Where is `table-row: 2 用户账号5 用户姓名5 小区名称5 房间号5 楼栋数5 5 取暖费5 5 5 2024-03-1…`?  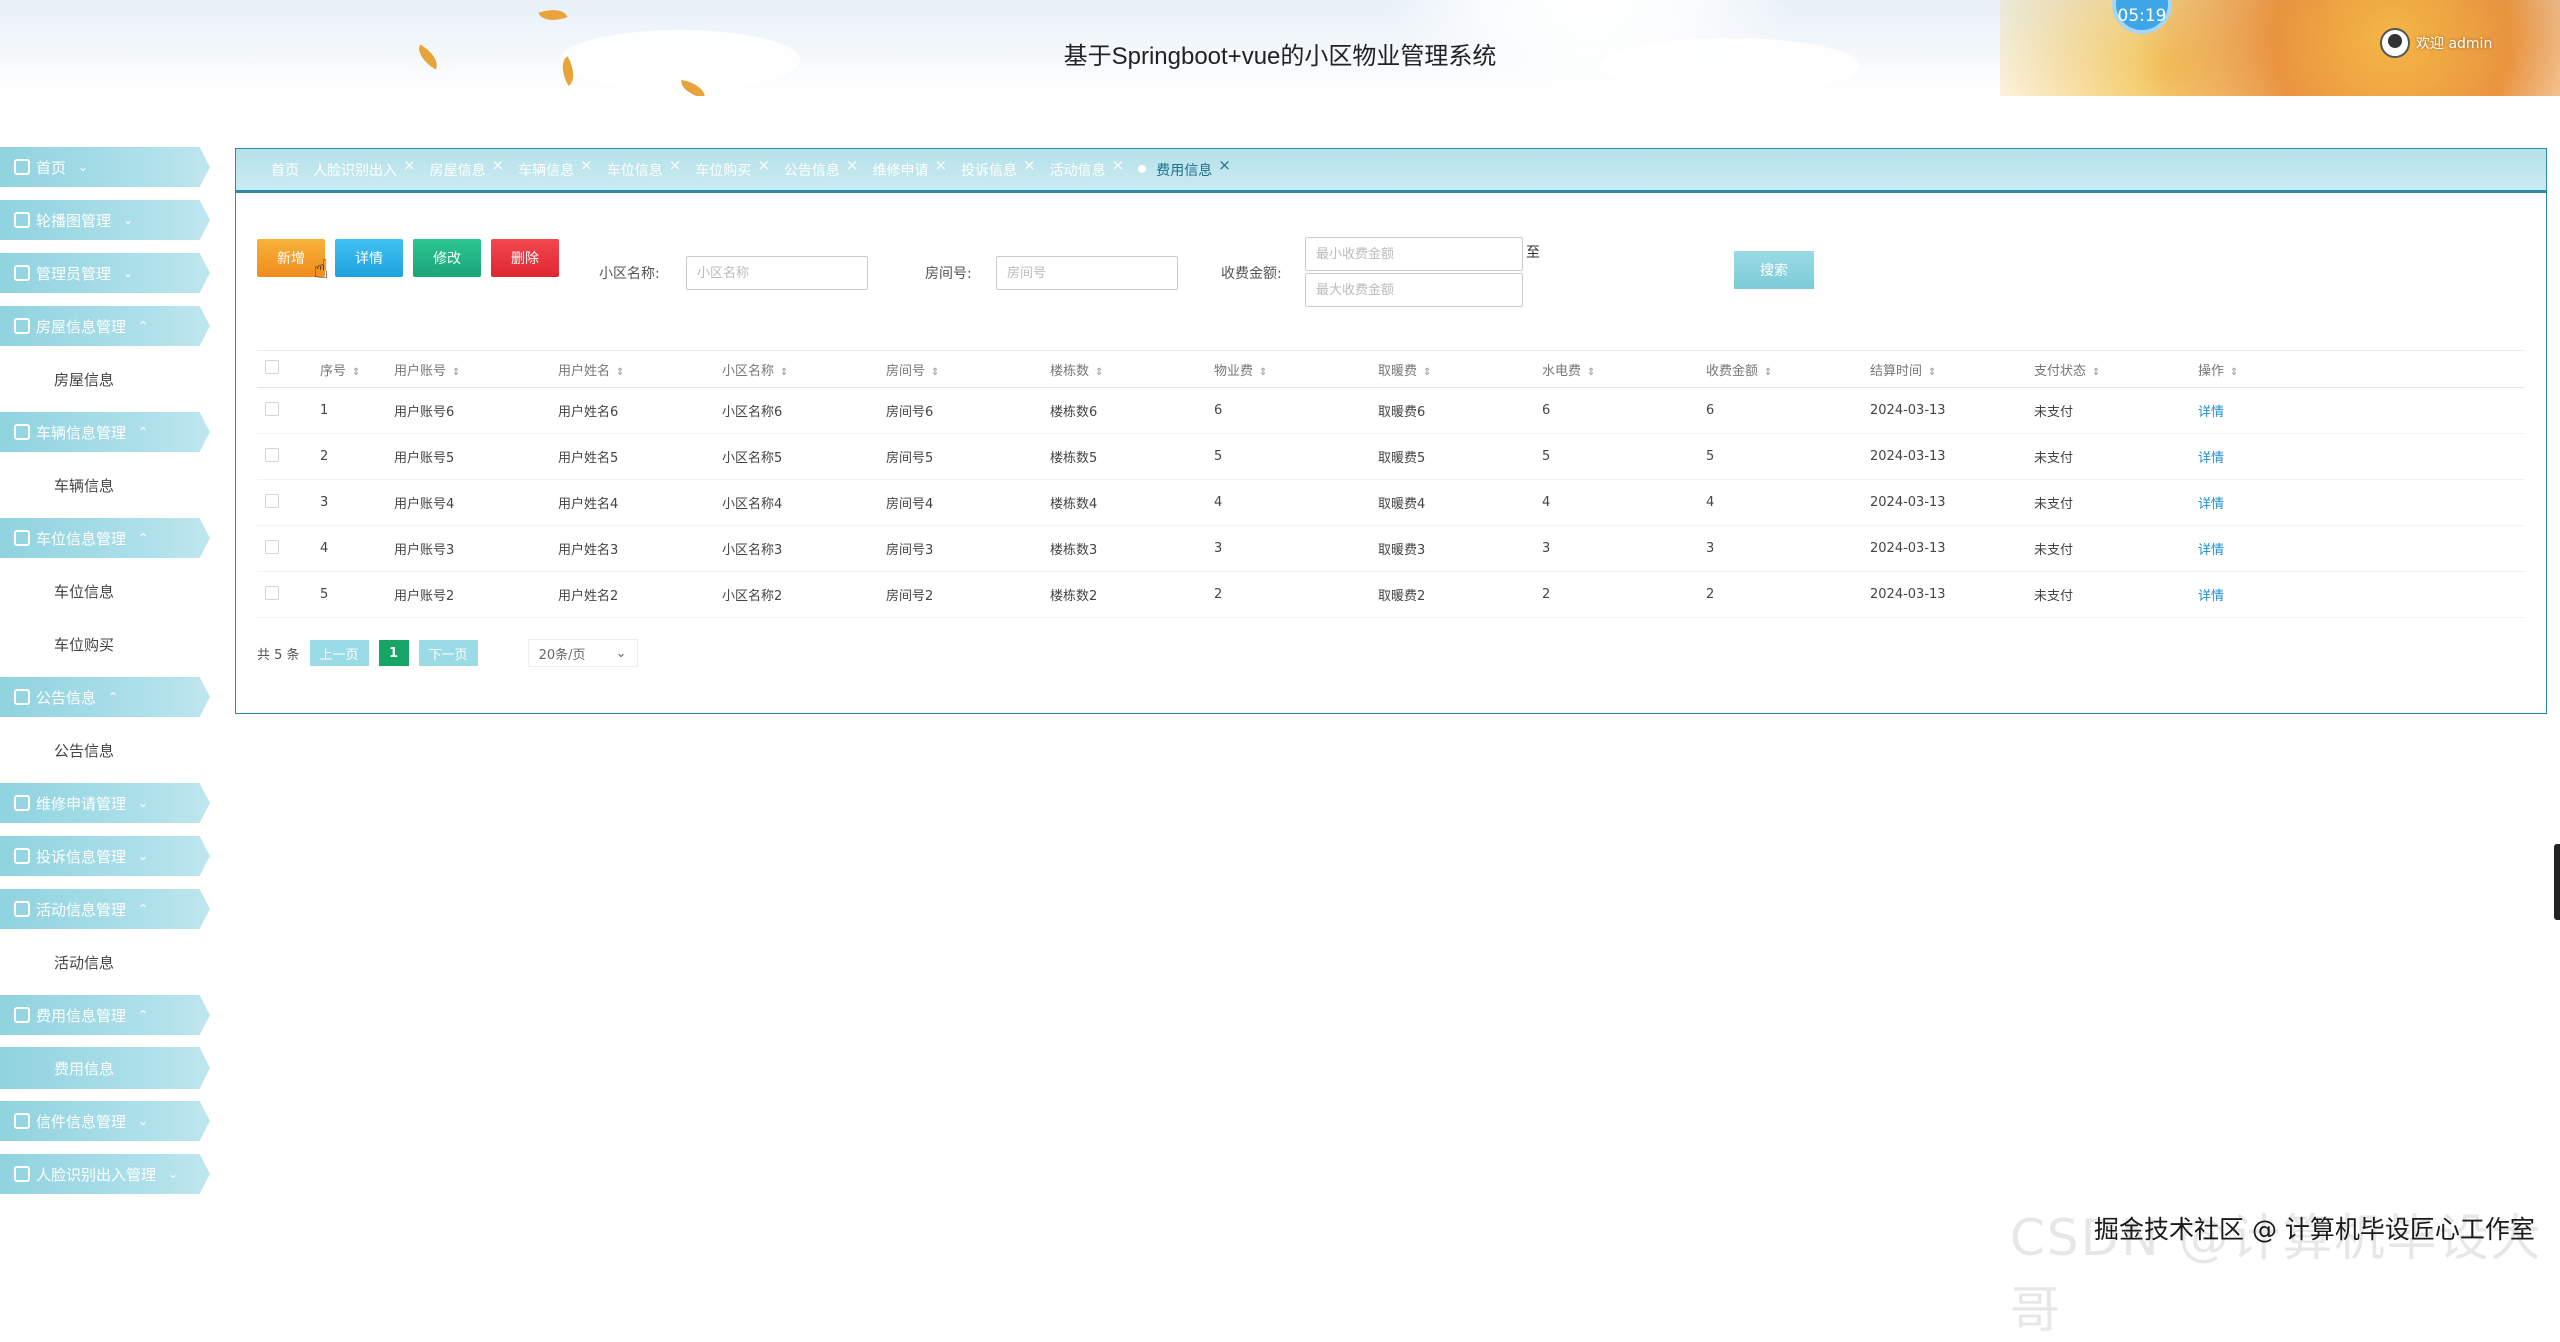 table-row: 2 用户账号5 用户姓名5 小区名称5 房间号5 楼栋数5 5 取暖费5 5 5 2024-03-1… is located at coordinates (1391, 457).